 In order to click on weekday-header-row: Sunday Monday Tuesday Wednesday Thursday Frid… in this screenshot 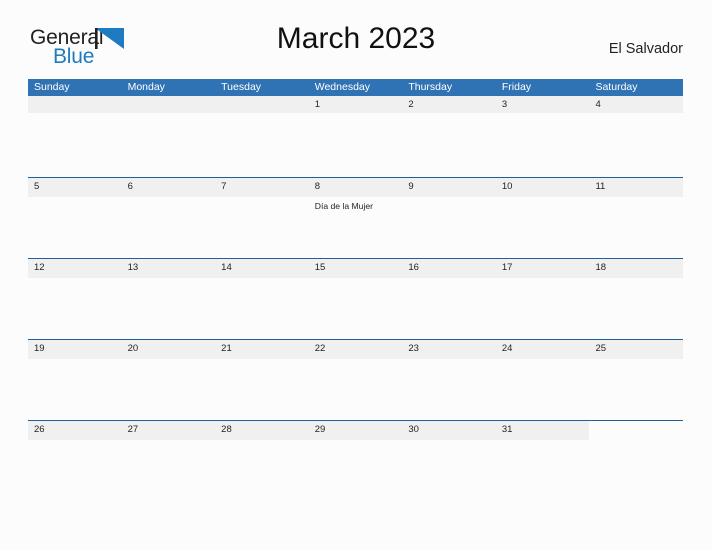, I will do `click(355, 87)`.